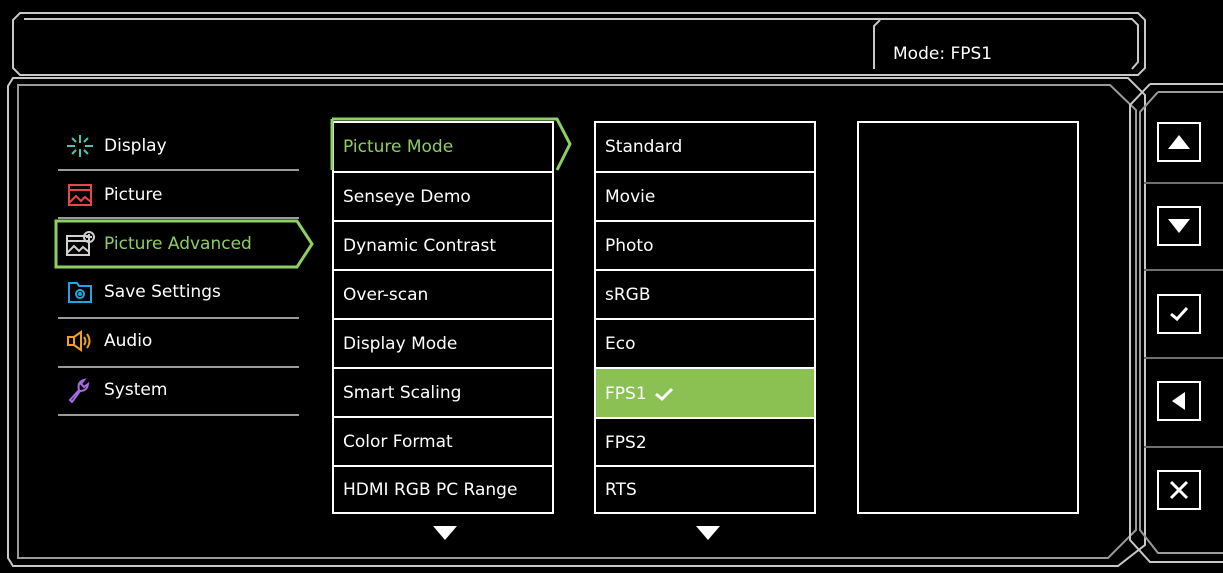 This screenshot has width=1223, height=573. What do you see at coordinates (178, 341) in the screenshot?
I see `main-menu-item-audio: Audio` at bounding box center [178, 341].